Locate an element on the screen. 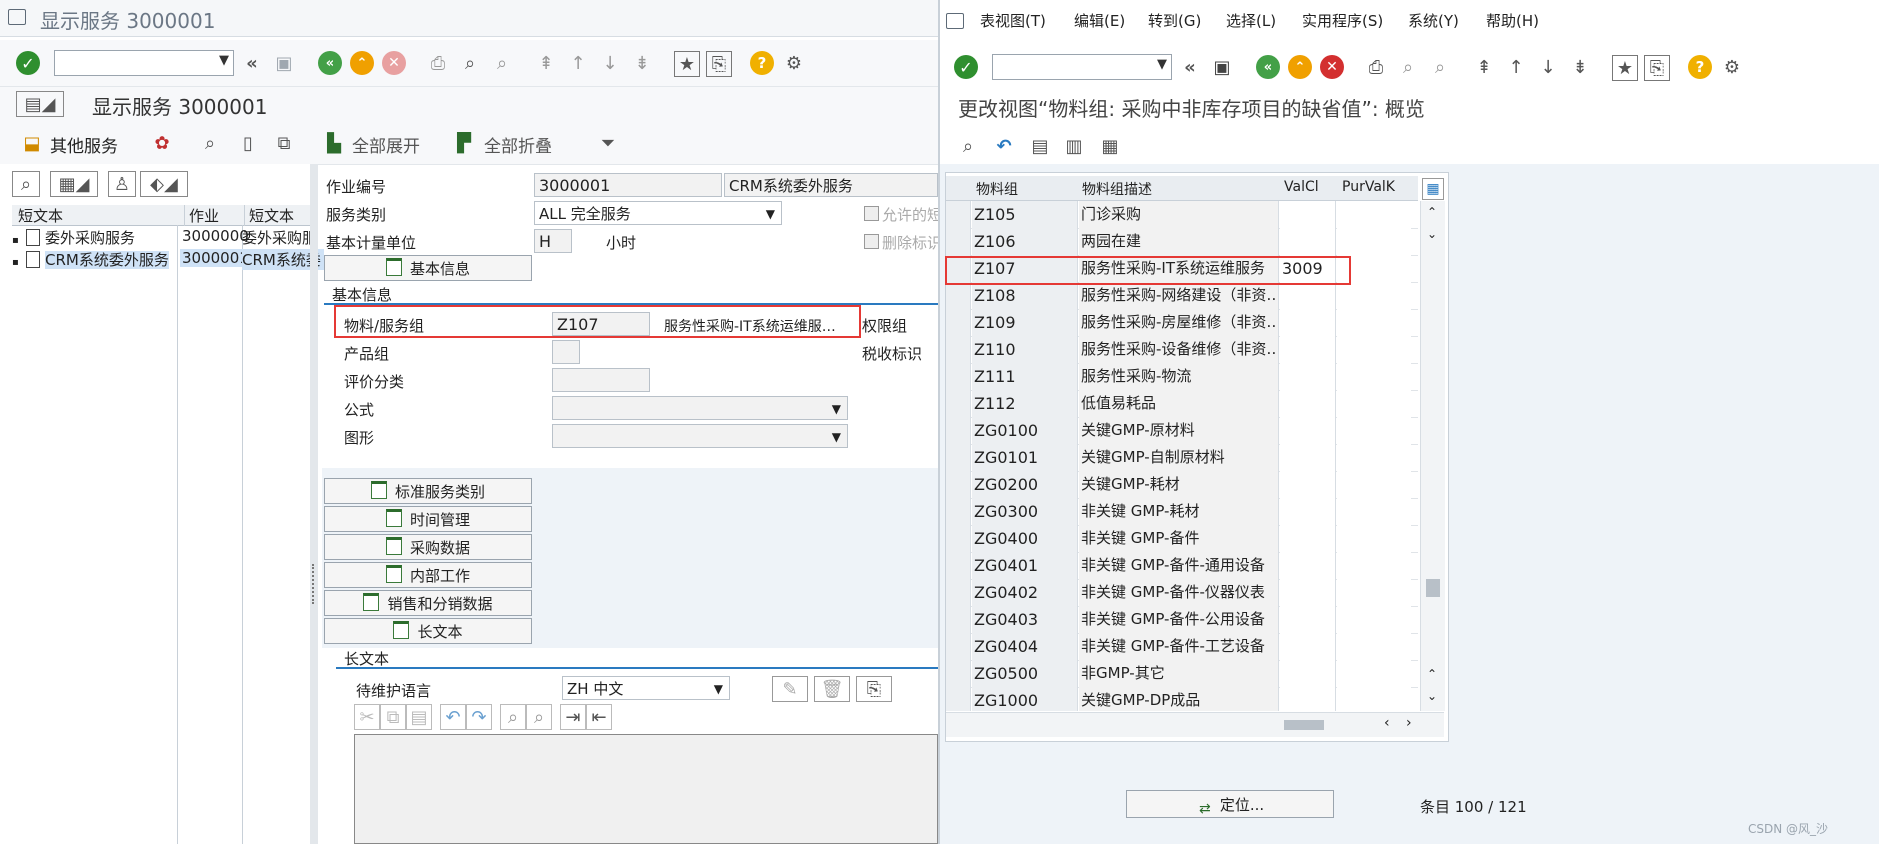  command-field: ▼ is located at coordinates (144, 63).